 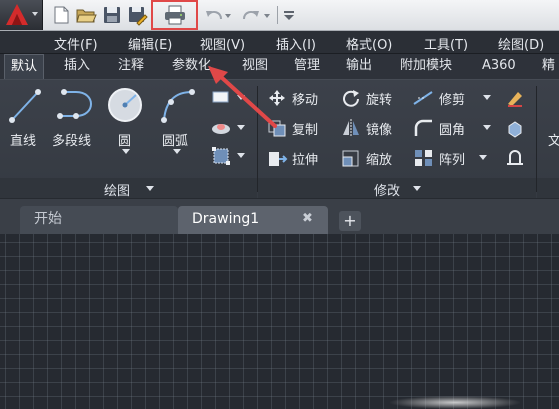 I want to click on canvas-artifact, so click(x=455, y=402).